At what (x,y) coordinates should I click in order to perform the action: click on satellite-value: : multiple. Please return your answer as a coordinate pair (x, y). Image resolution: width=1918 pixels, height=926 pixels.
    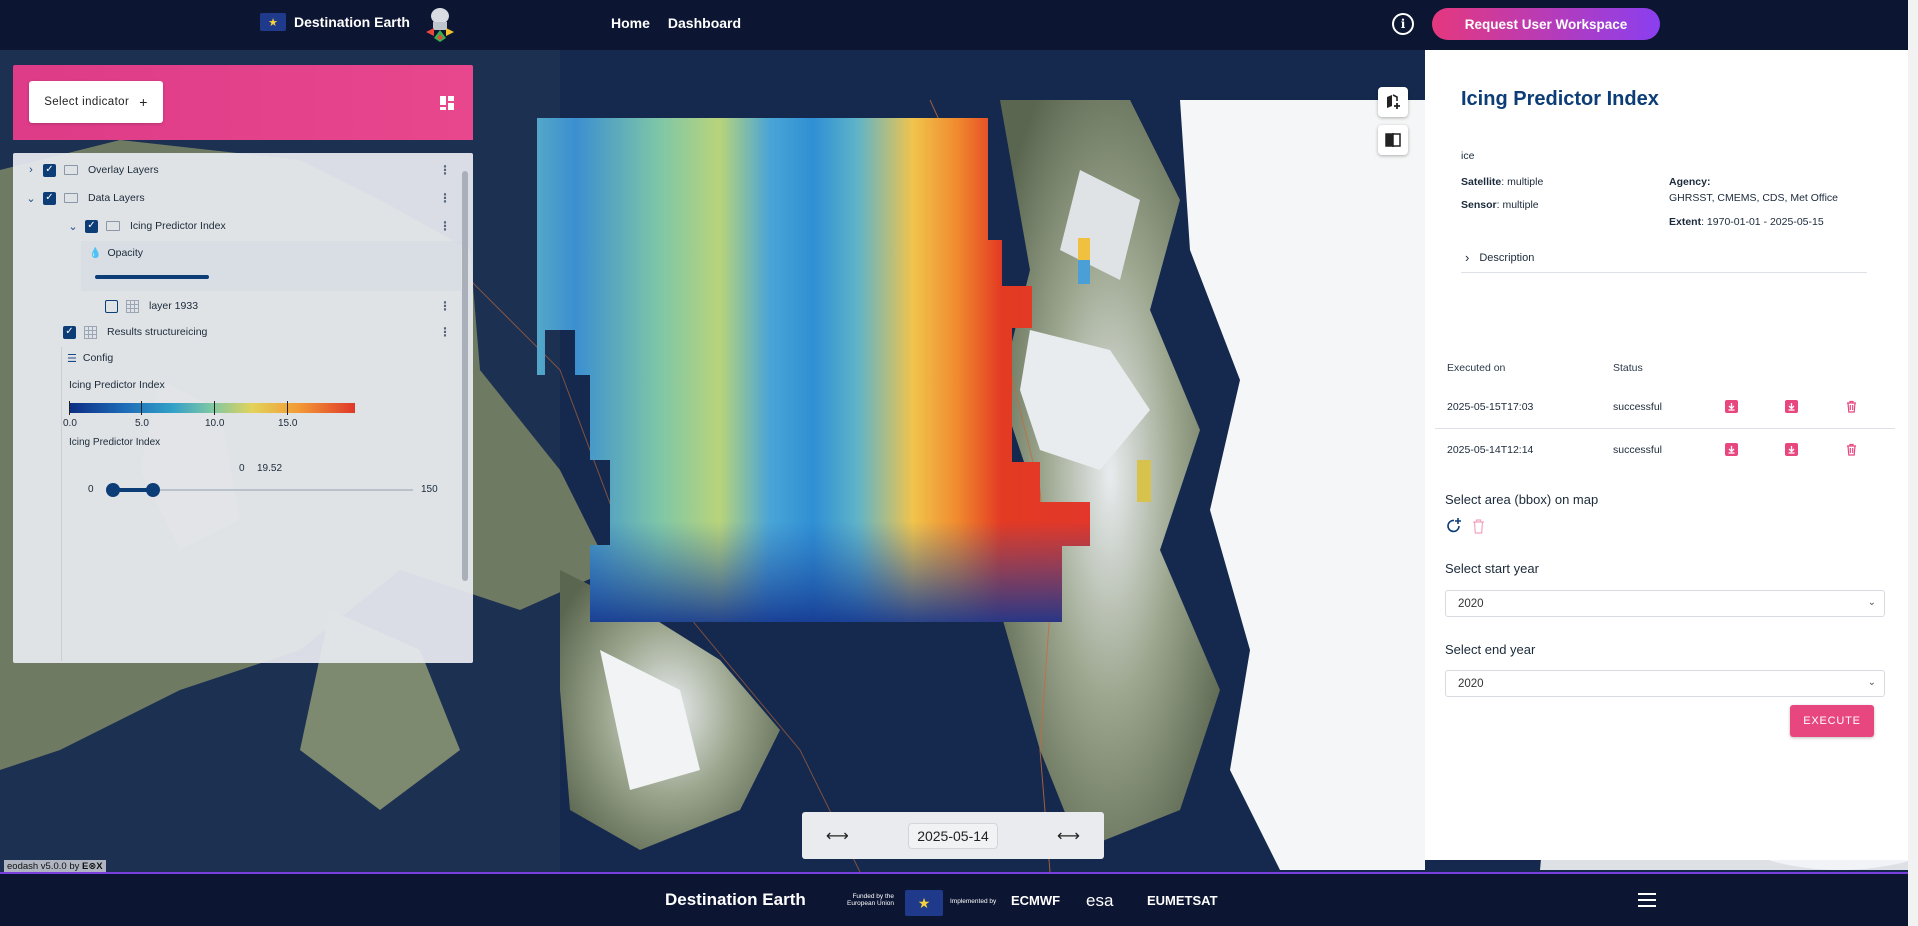
    Looking at the image, I should click on (1522, 182).